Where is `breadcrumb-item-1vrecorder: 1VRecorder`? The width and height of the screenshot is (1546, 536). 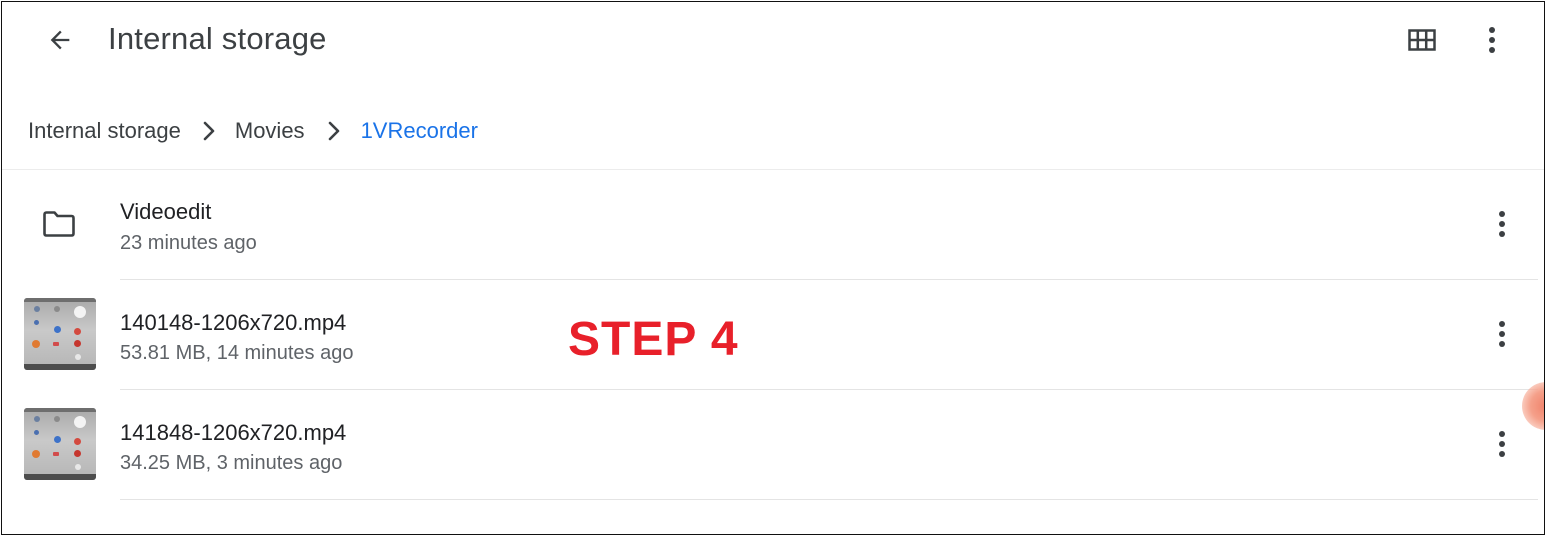
breadcrumb-item-1vrecorder: 1VRecorder is located at coordinates (419, 131).